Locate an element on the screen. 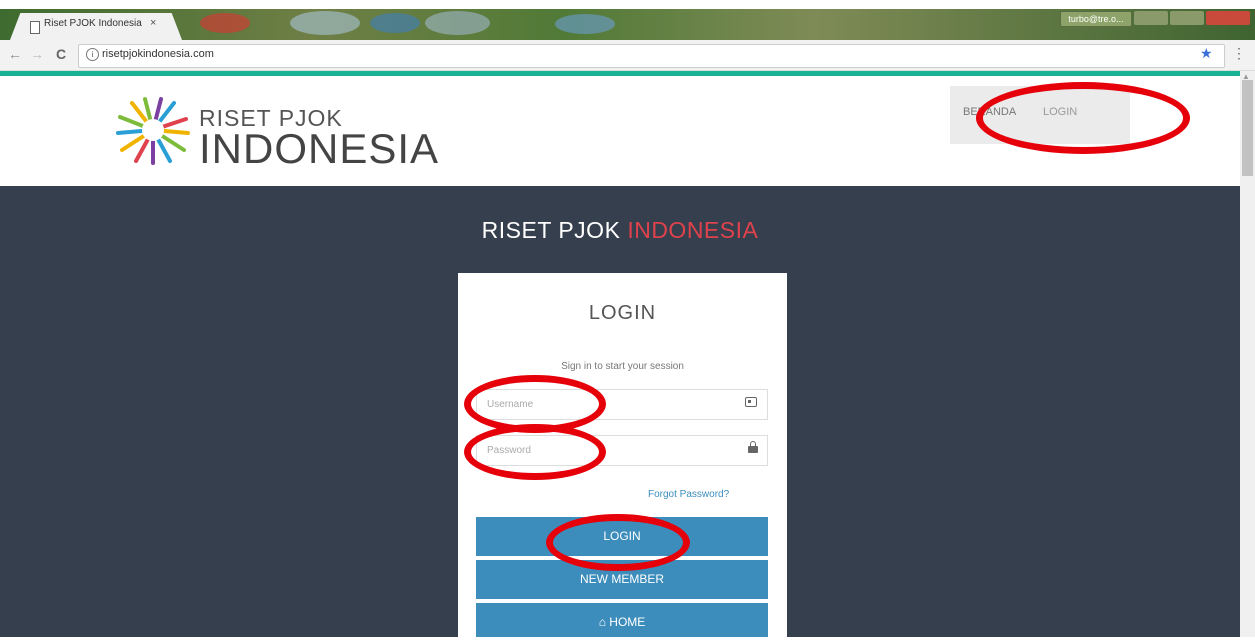  home-button-label: HOME is located at coordinates (627, 622).